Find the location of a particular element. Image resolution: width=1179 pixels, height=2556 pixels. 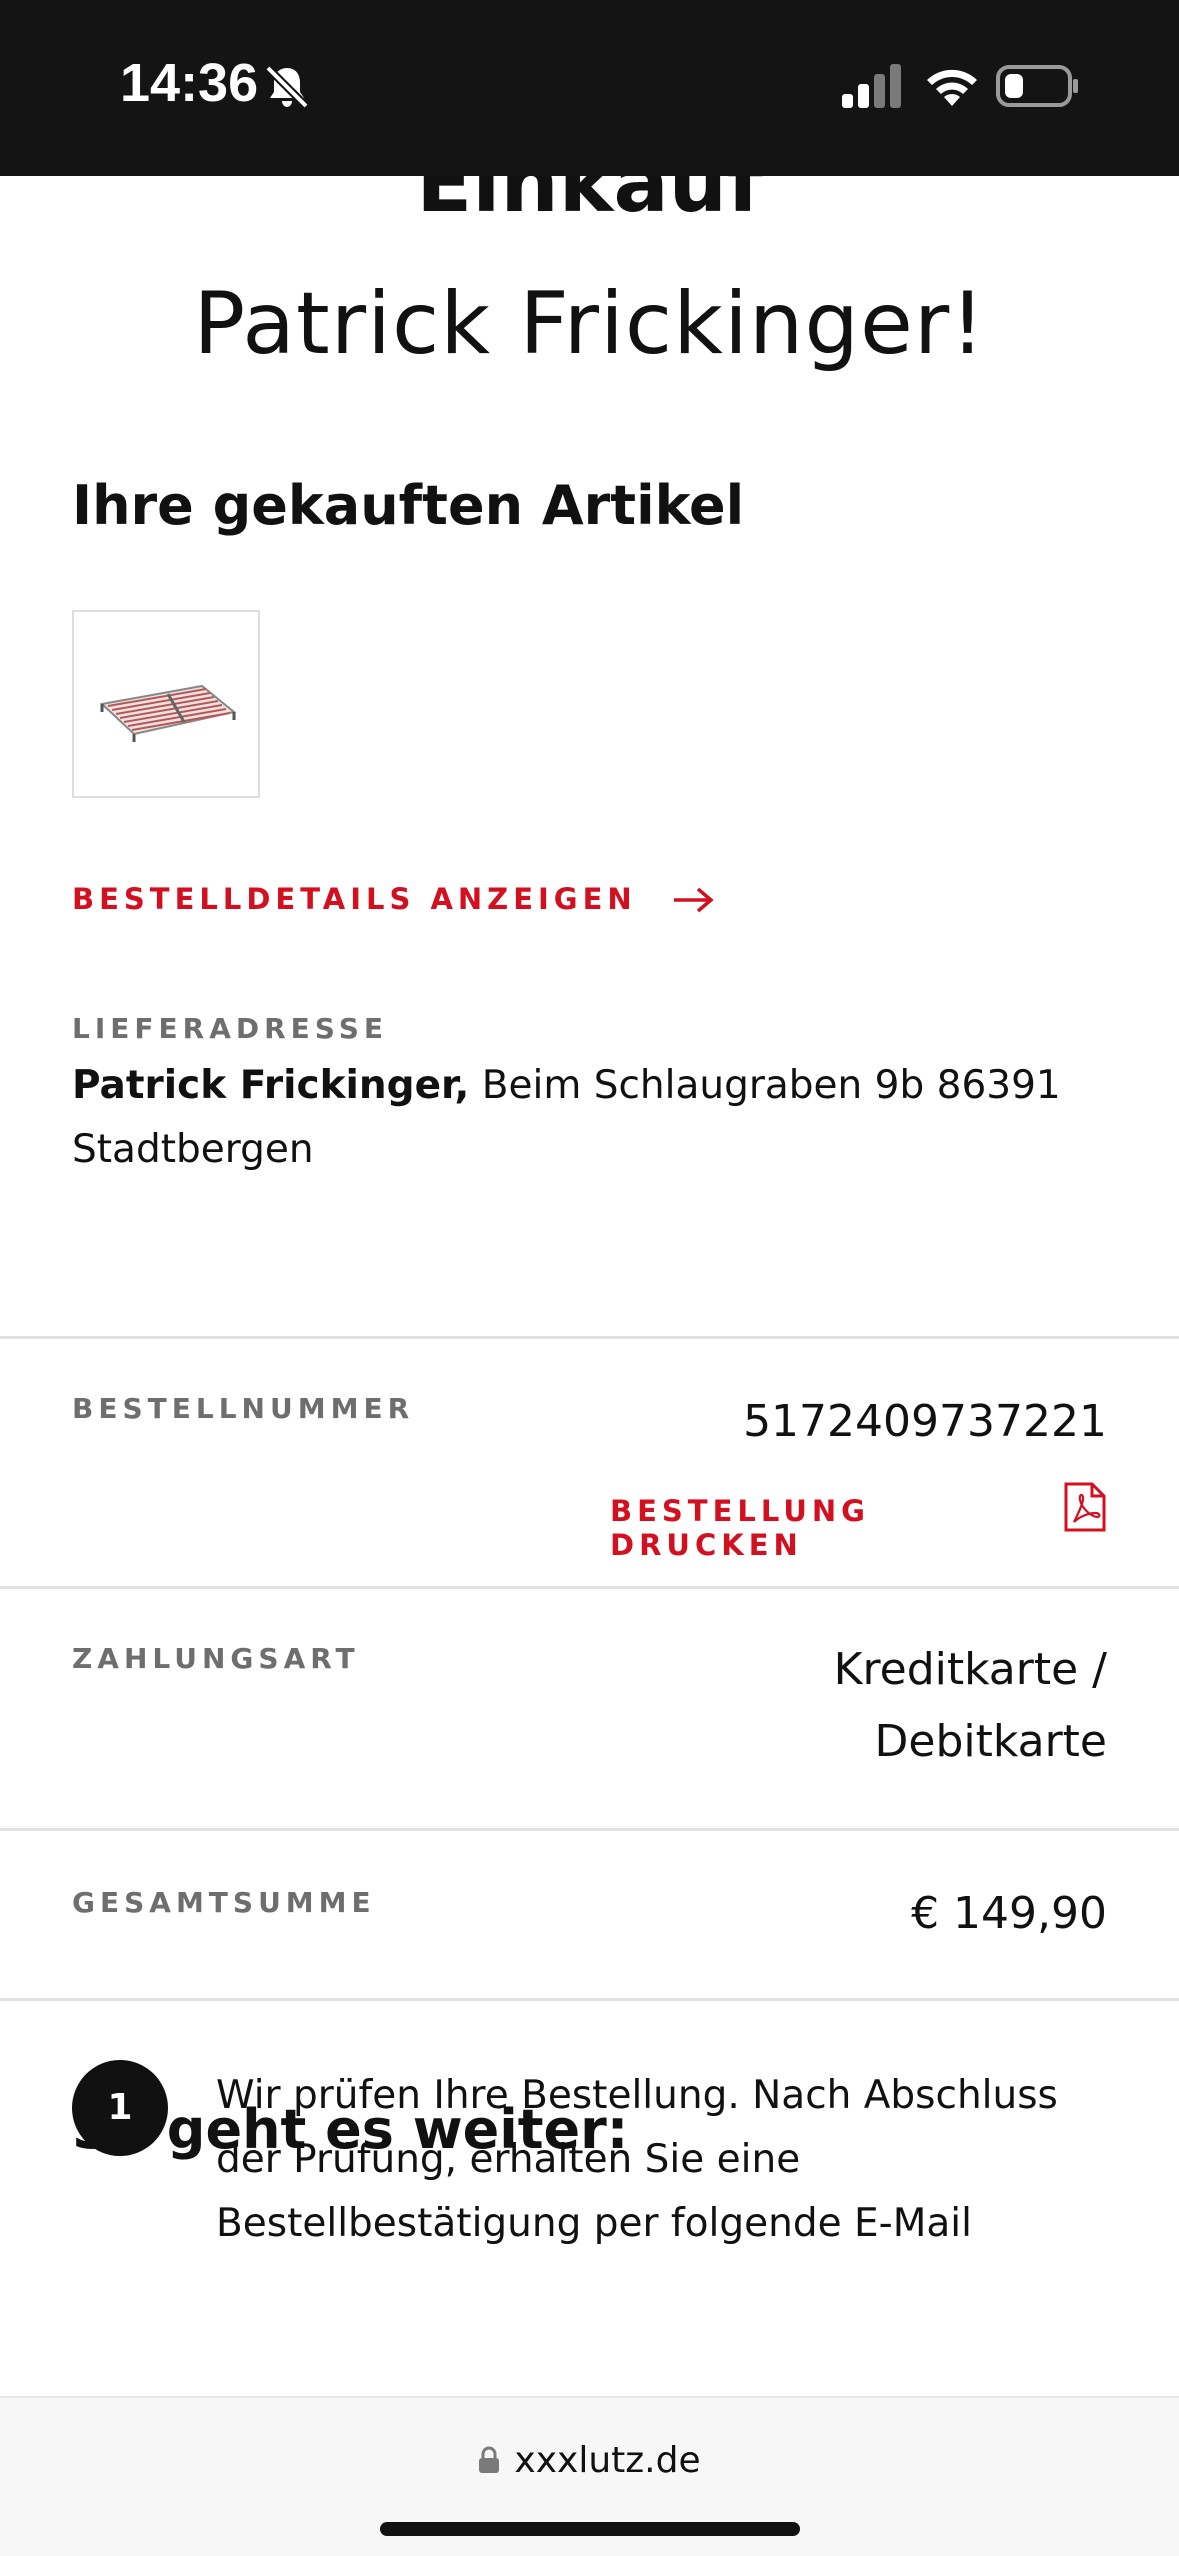

order-details-link-label: BESTELLDETAILS ANZEIGEN is located at coordinates (354, 899).